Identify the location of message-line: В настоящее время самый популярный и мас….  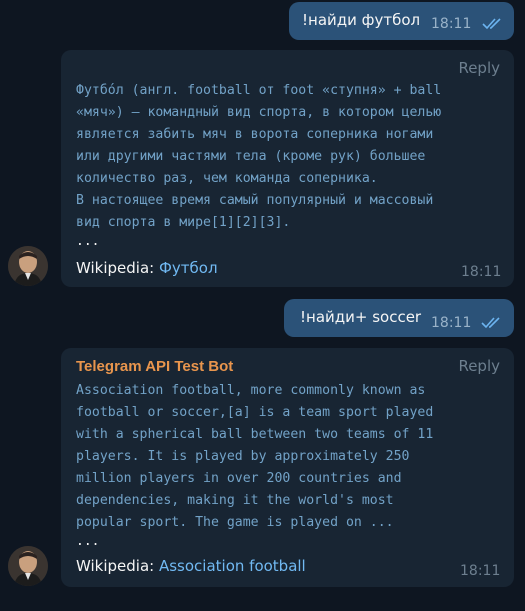
(255, 200).